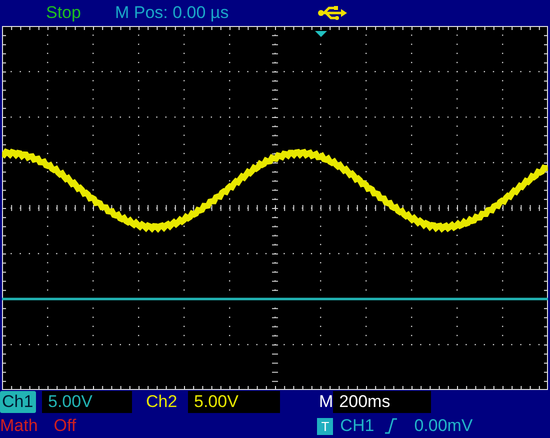 The width and height of the screenshot is (550, 438). I want to click on run-status: Stop, so click(64, 13).